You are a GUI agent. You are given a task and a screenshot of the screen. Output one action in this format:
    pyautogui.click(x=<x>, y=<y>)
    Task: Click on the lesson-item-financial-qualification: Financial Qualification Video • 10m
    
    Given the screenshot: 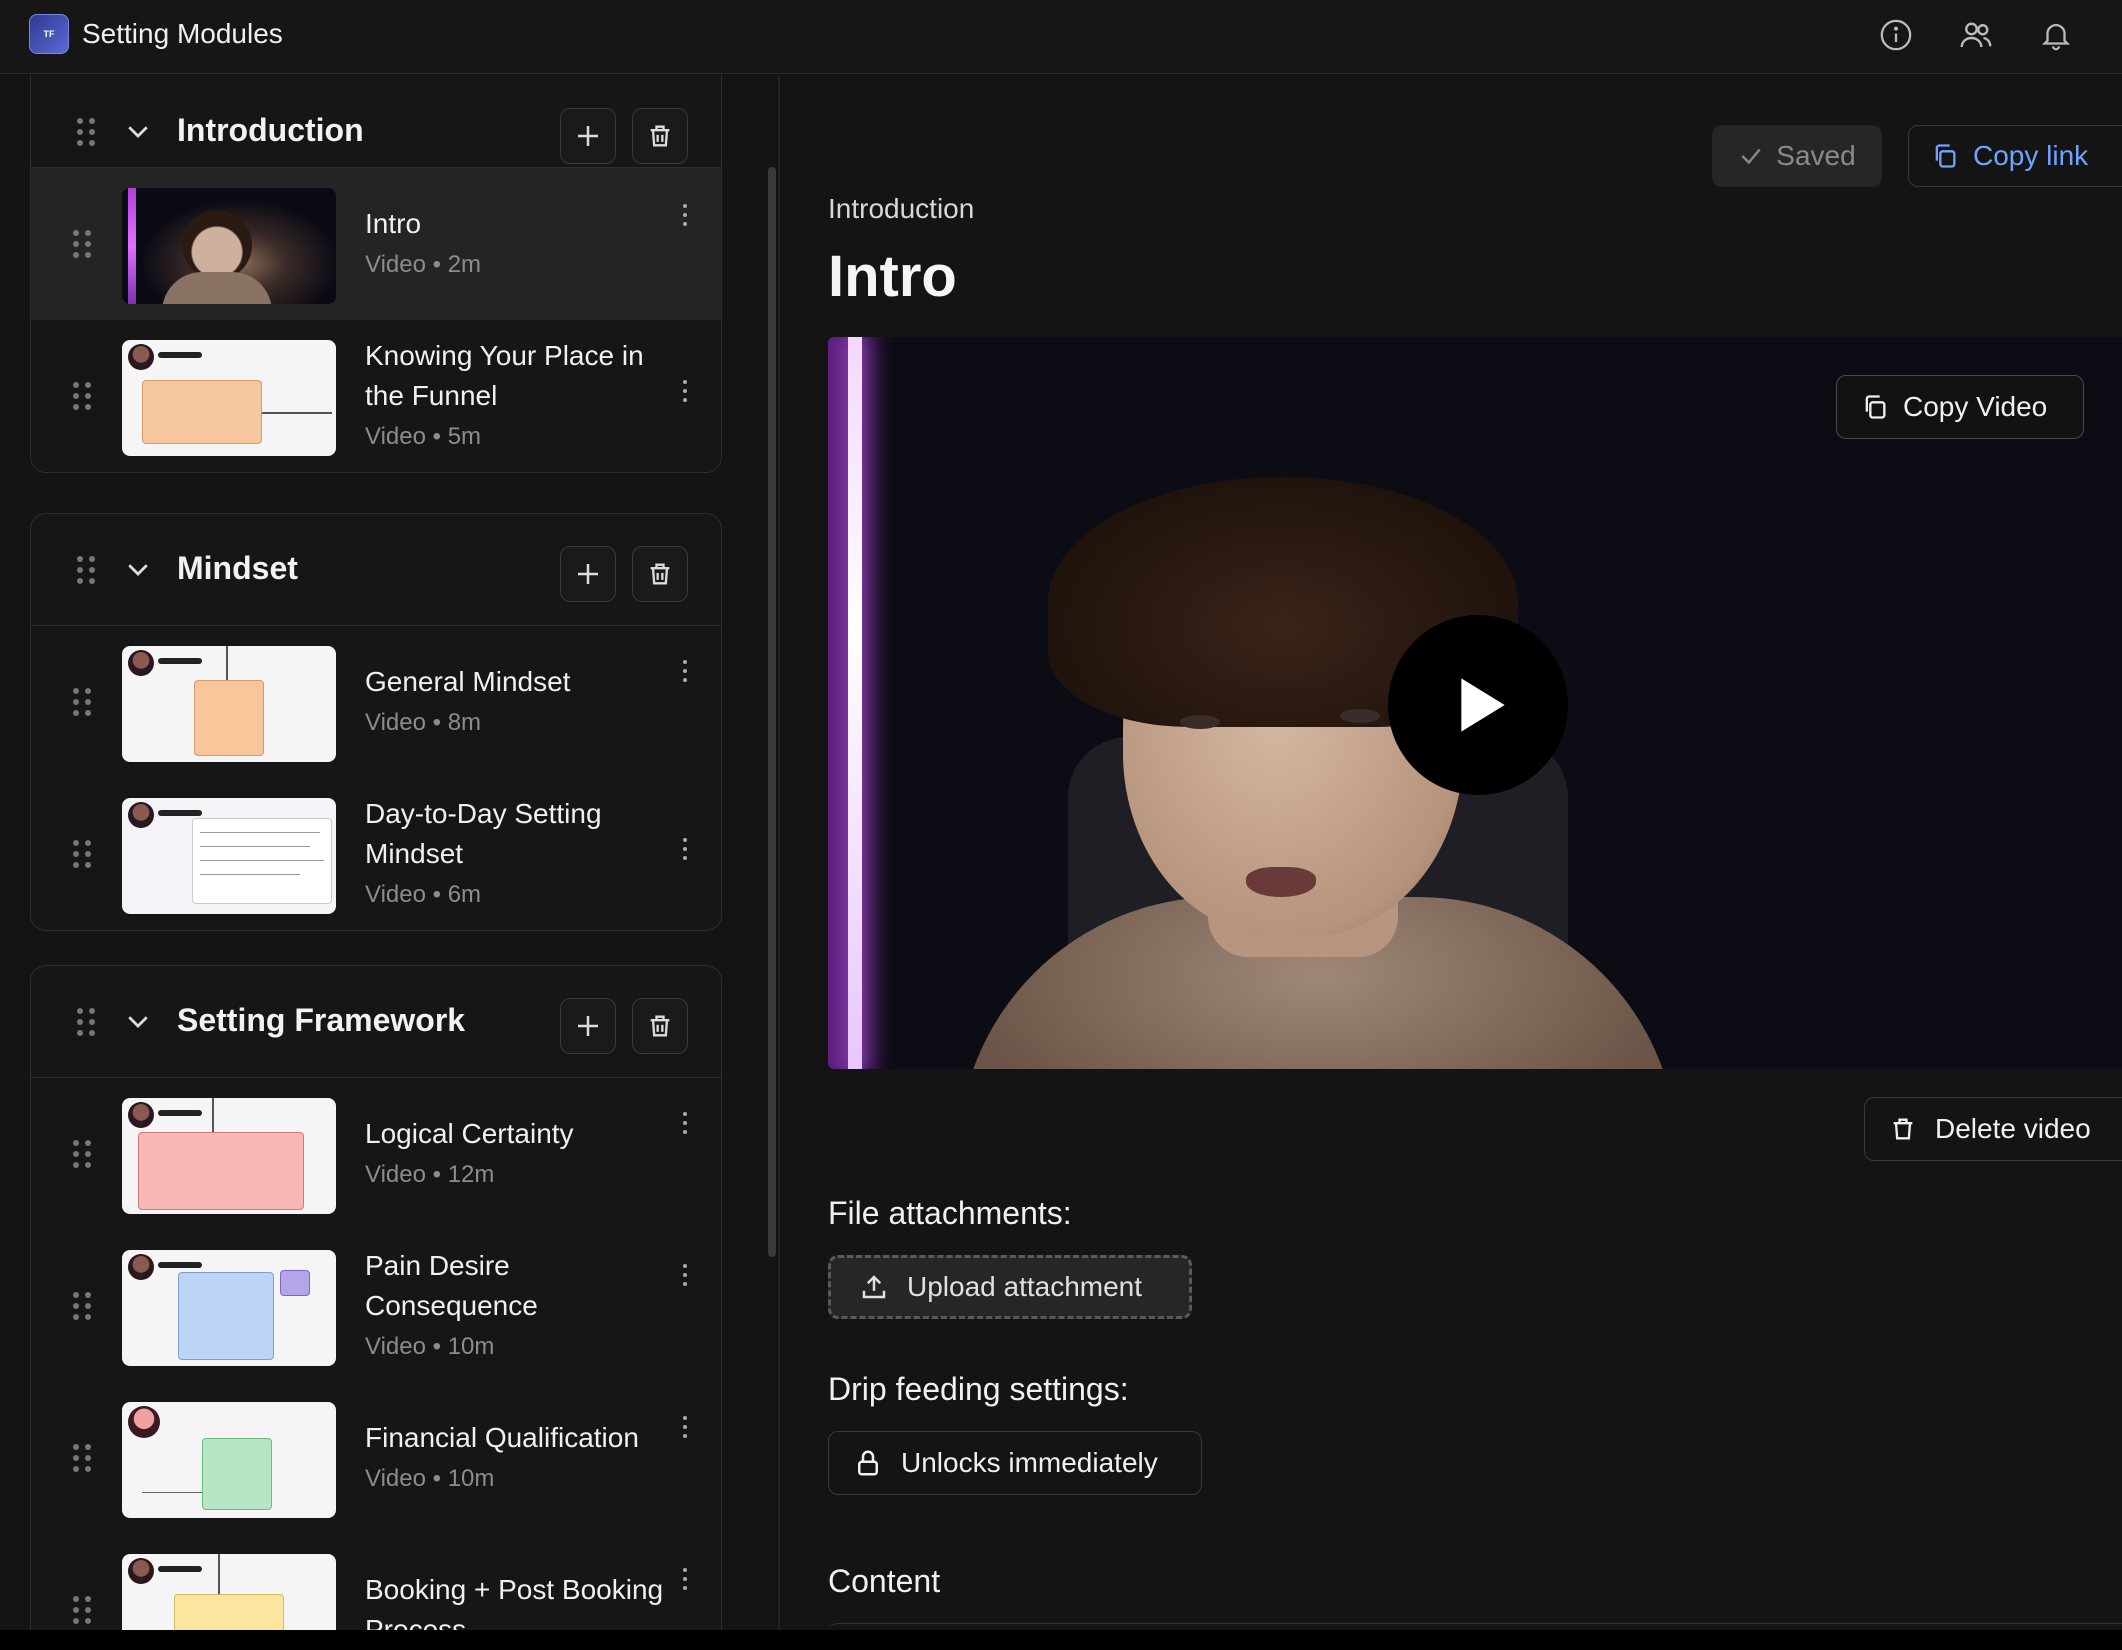 What is the action you would take?
    pyautogui.click(x=376, y=1458)
    